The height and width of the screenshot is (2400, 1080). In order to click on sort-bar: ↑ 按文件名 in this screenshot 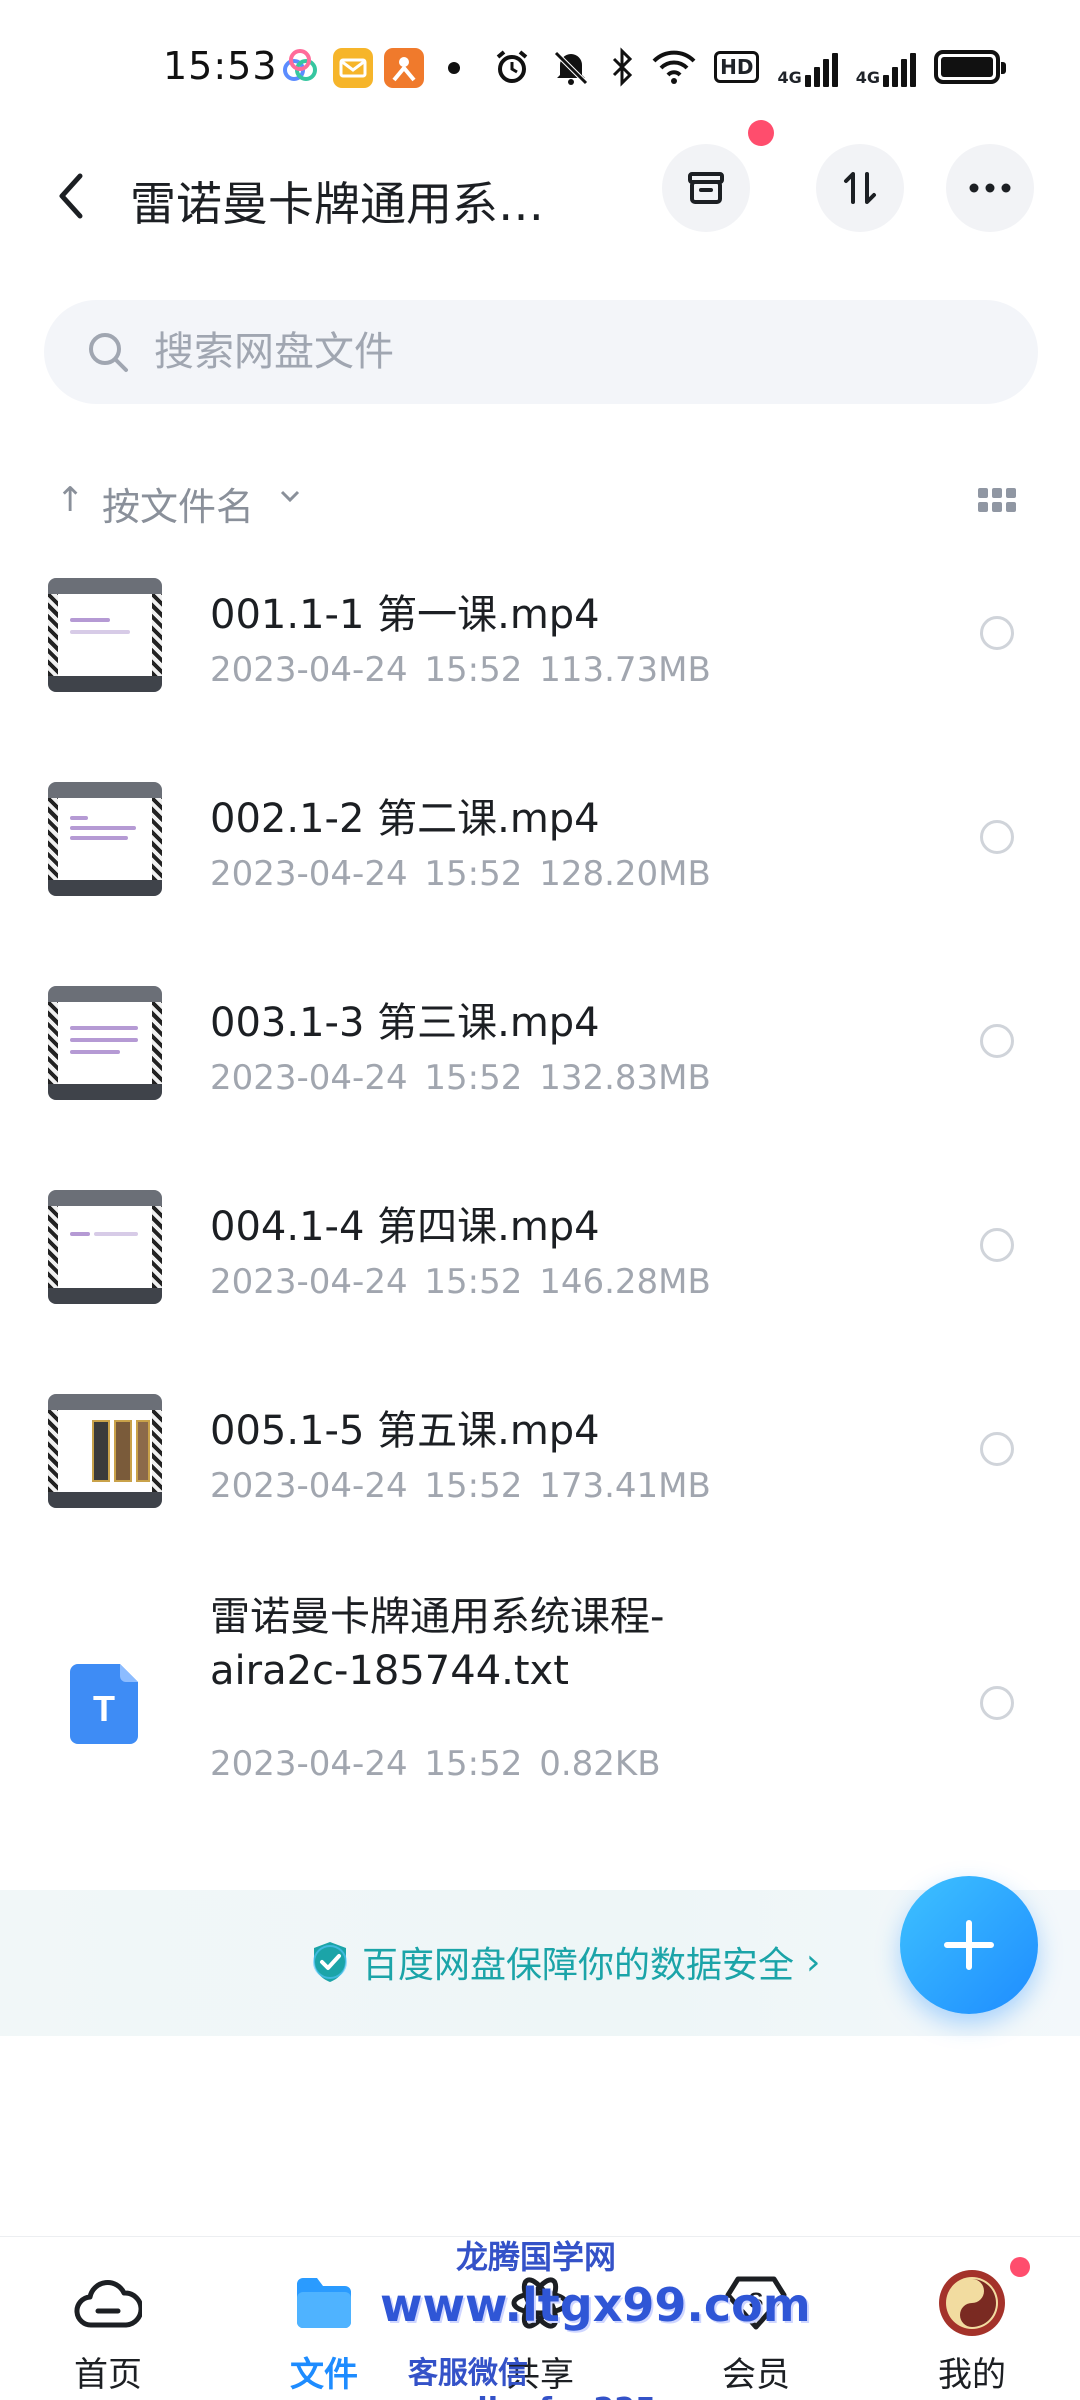, I will do `click(540, 500)`.